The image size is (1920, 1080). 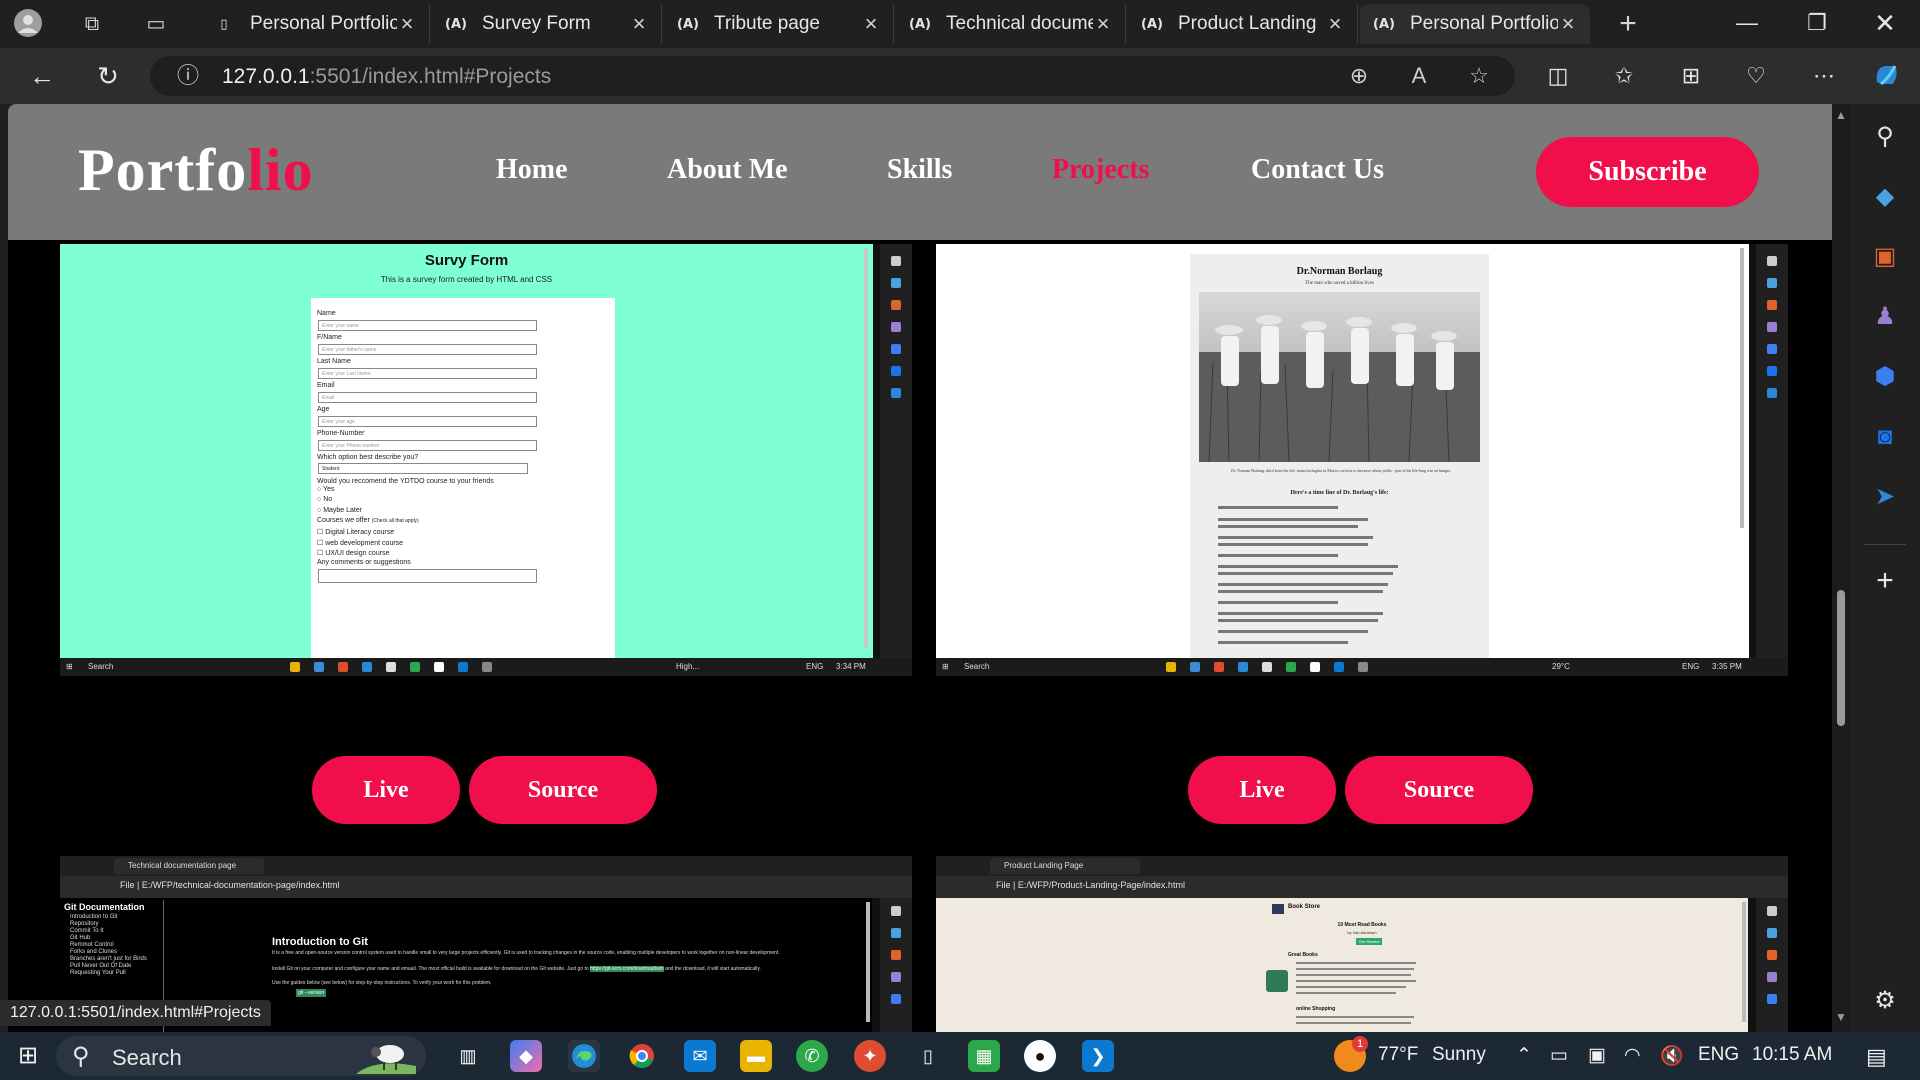 What do you see at coordinates (1632, 1055) in the screenshot?
I see `wifi-icon: ◠` at bounding box center [1632, 1055].